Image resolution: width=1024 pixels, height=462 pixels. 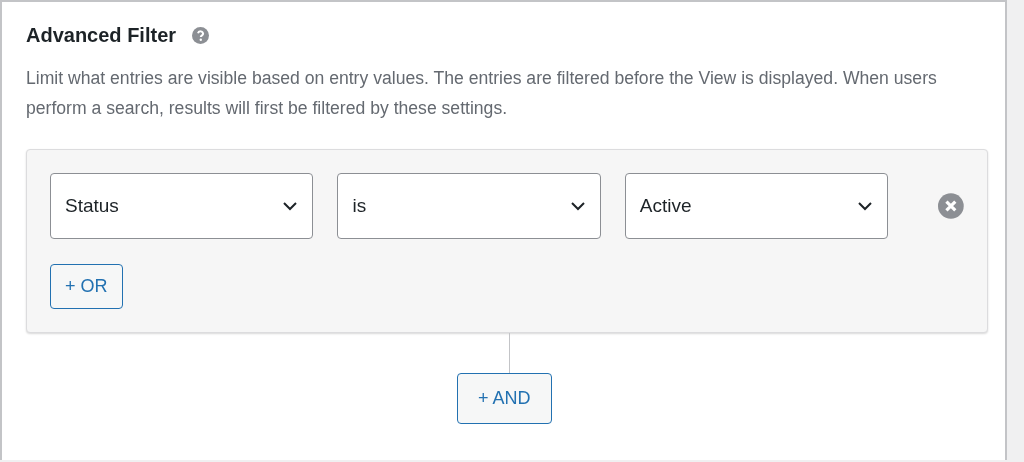 I want to click on section-title: Advanced Filter, so click(x=101, y=35).